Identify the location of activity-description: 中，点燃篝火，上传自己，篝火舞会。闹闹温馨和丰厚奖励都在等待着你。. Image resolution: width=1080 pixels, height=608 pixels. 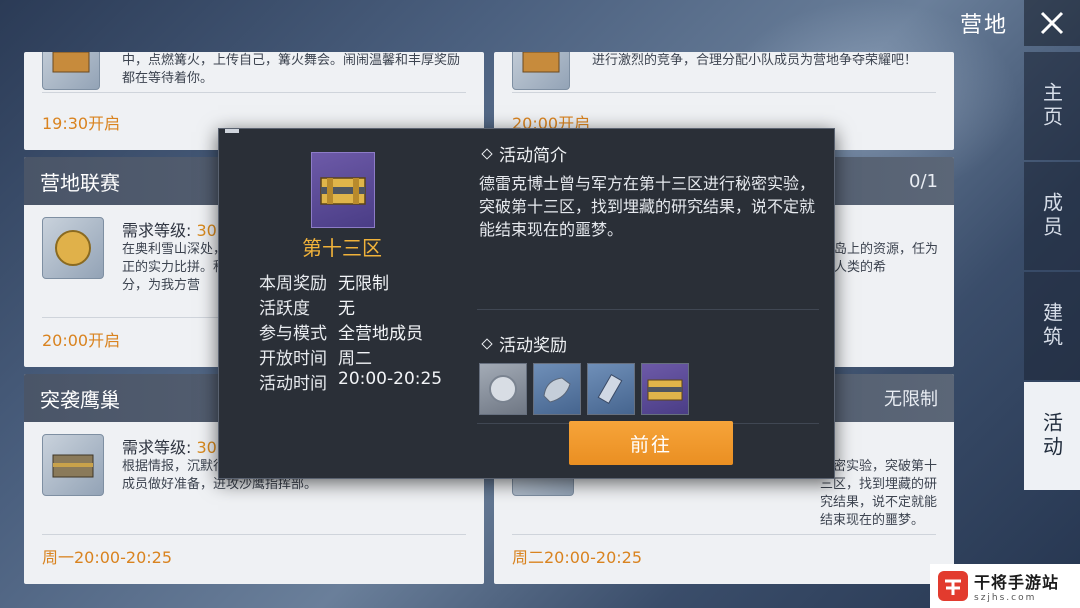
(291, 69).